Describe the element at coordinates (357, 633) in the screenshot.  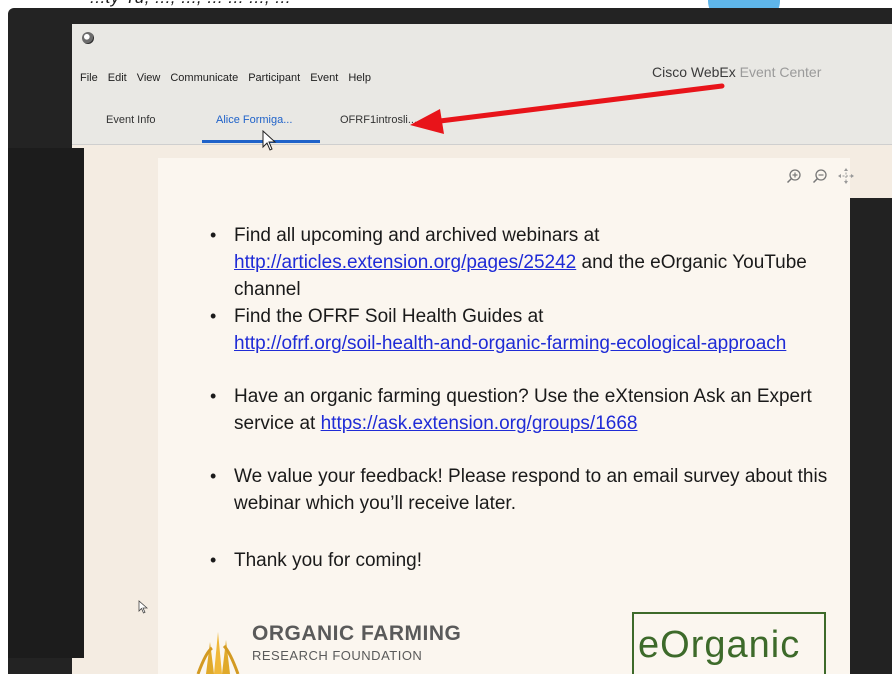
I see `ofrf-name: ORGANIC FARMING` at that location.